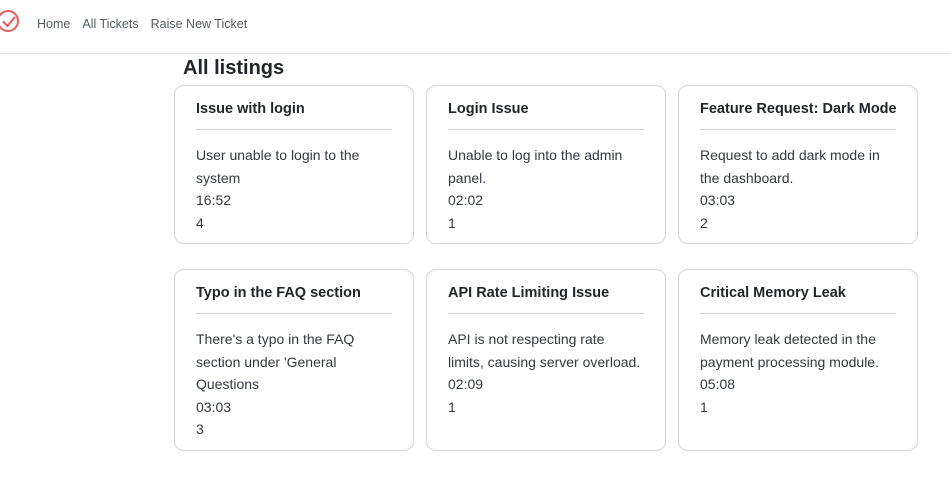 This screenshot has width=950, height=478. I want to click on ticket-description: Unable to log into the admin panel., so click(535, 166).